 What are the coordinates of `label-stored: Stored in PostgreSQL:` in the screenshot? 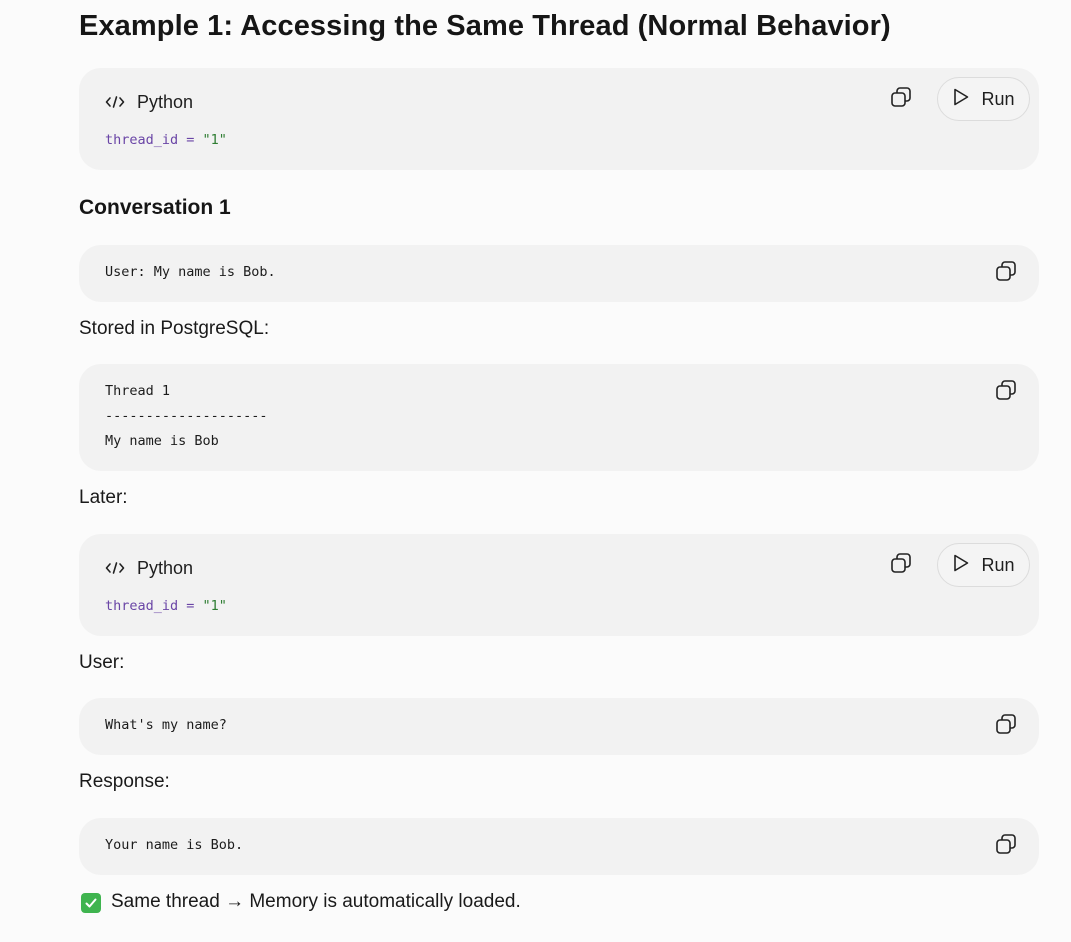 It's located at (174, 328).